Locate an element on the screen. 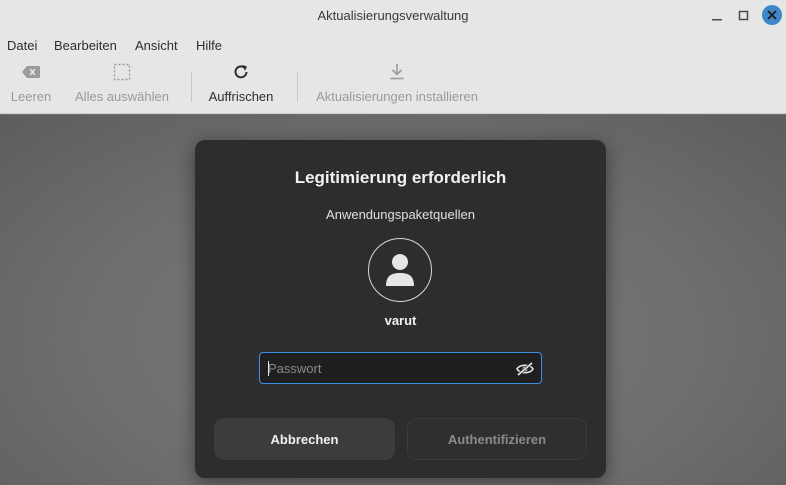 The image size is (786, 485). dialog-title: Legitimierung erforderlich is located at coordinates (400, 177).